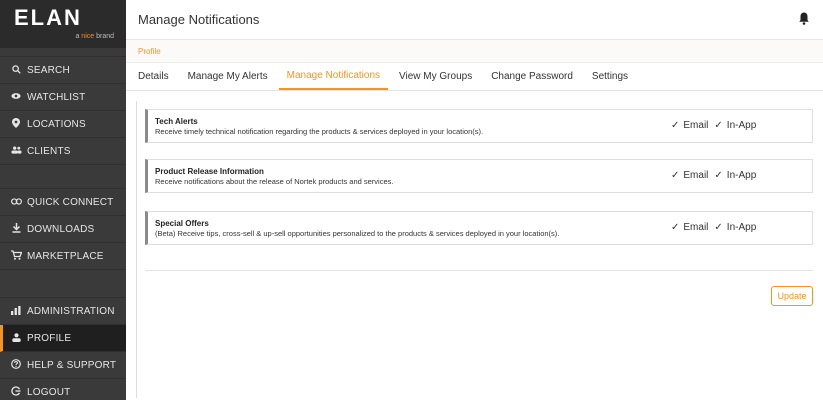  I want to click on tagline-prefix: a, so click(77, 36).